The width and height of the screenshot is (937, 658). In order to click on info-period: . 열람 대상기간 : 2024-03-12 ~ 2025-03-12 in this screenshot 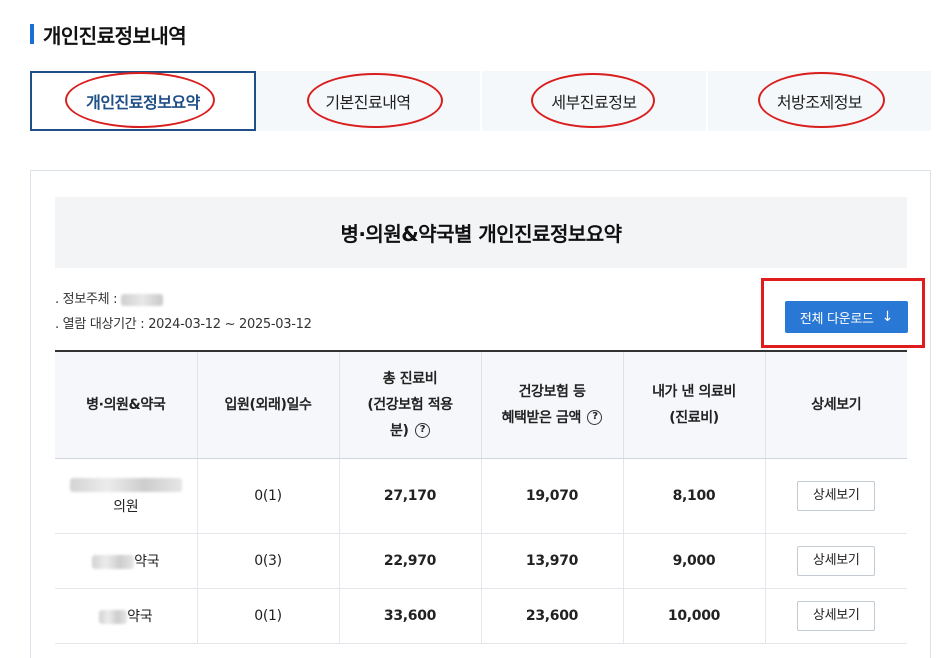, I will do `click(183, 324)`.